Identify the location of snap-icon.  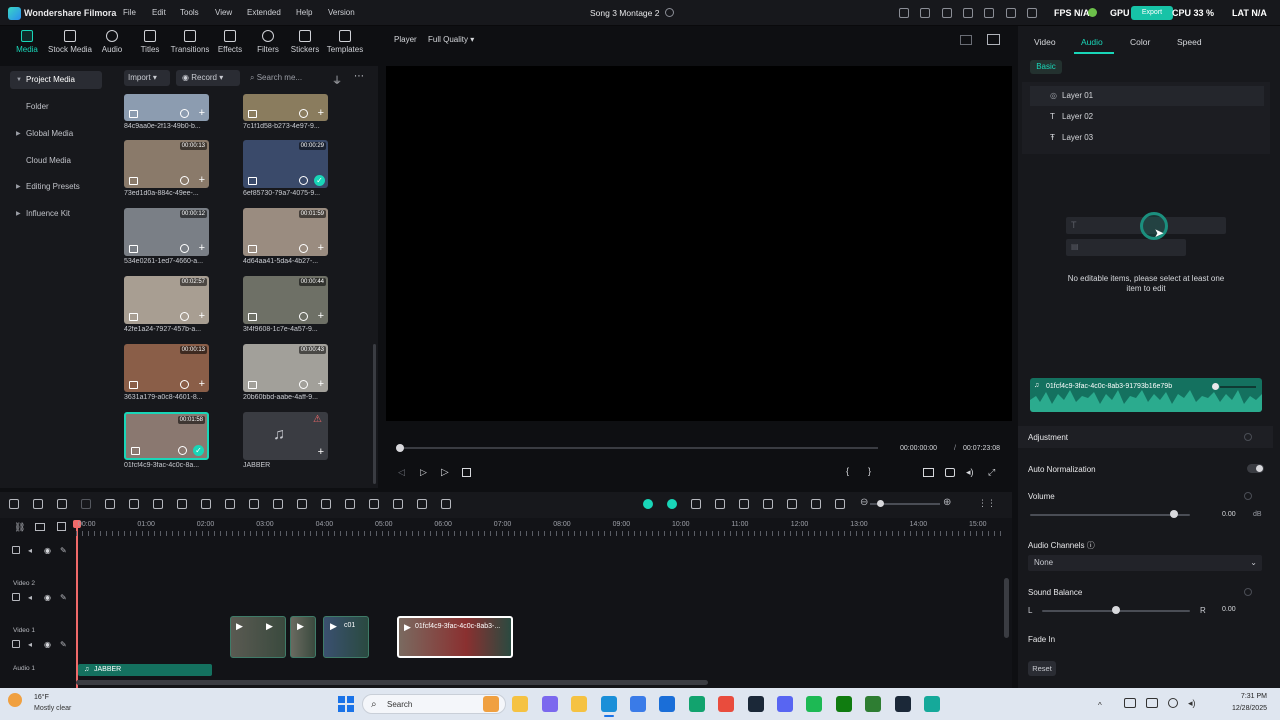
(672, 504).